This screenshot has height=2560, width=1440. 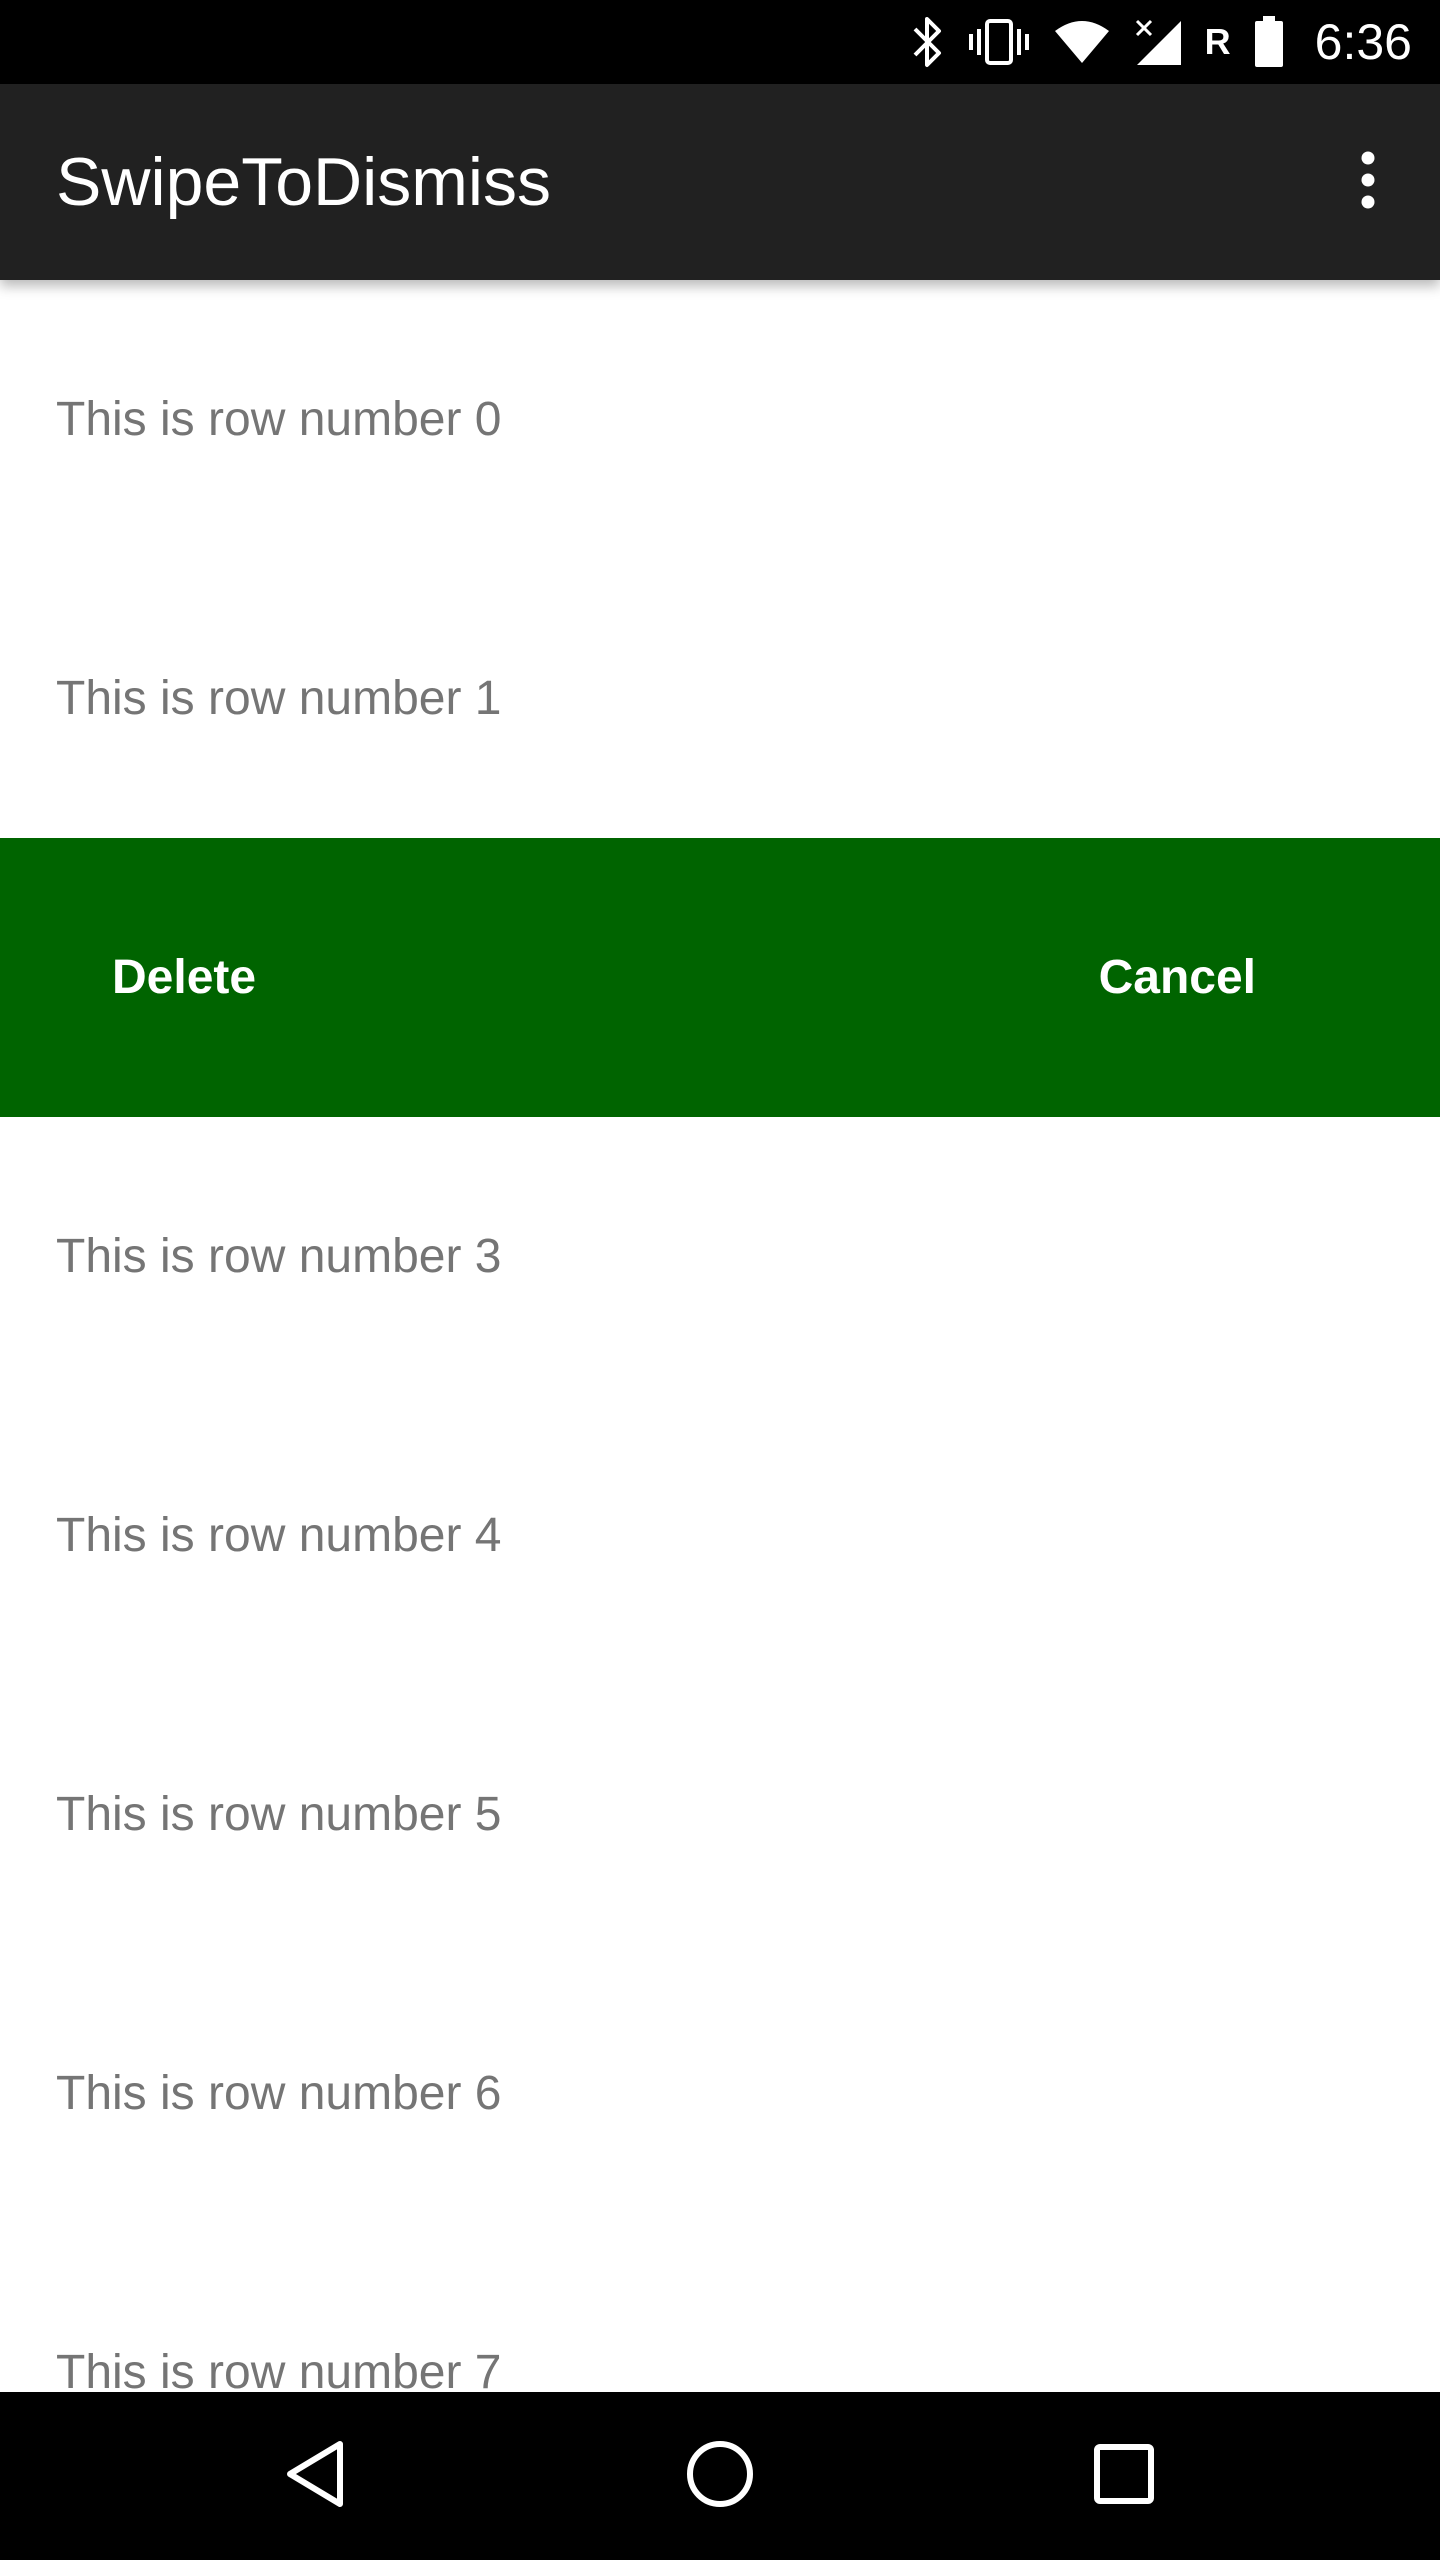 What do you see at coordinates (184, 977) in the screenshot?
I see `delete-button: Delete` at bounding box center [184, 977].